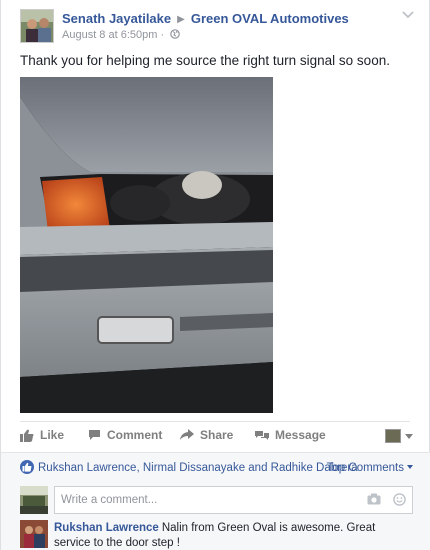  What do you see at coordinates (393, 436) in the screenshot?
I see `page-thumbnail` at bounding box center [393, 436].